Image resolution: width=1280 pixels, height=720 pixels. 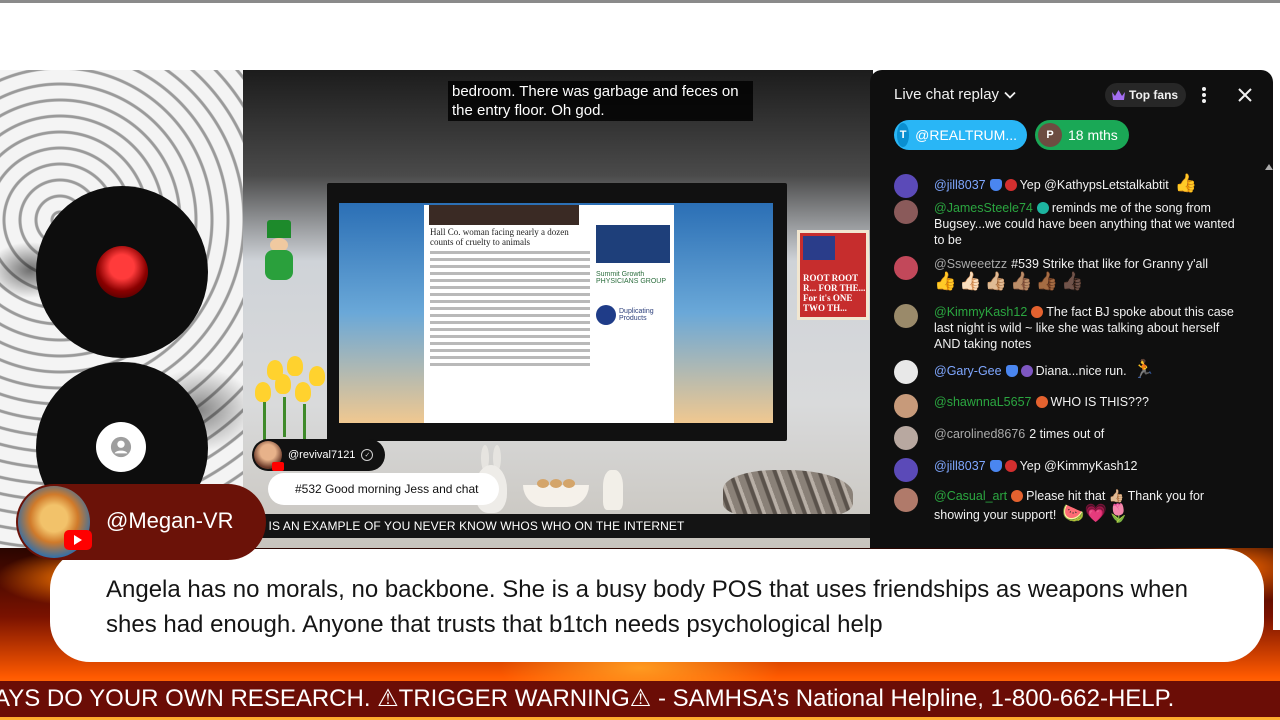 What do you see at coordinates (1204, 95) in the screenshot?
I see `more-options-icon` at bounding box center [1204, 95].